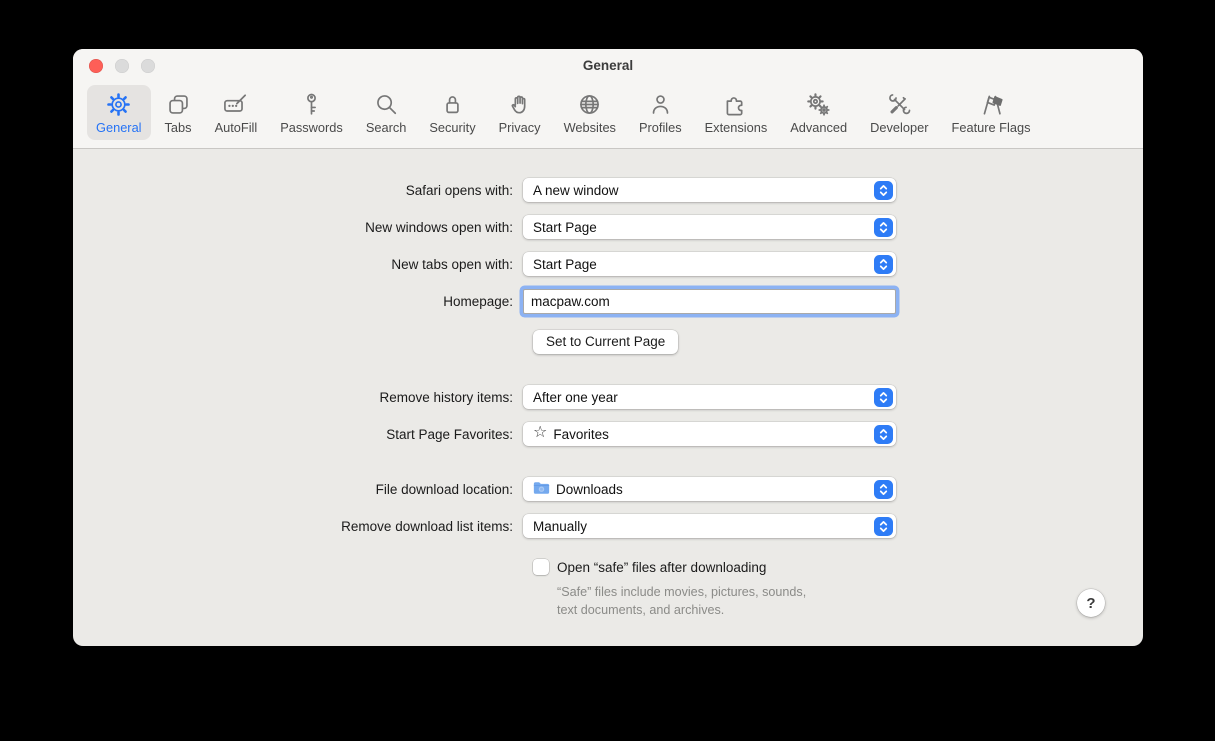 The height and width of the screenshot is (741, 1215). I want to click on safari-opens-with-label: Safari opens with:, so click(459, 190).